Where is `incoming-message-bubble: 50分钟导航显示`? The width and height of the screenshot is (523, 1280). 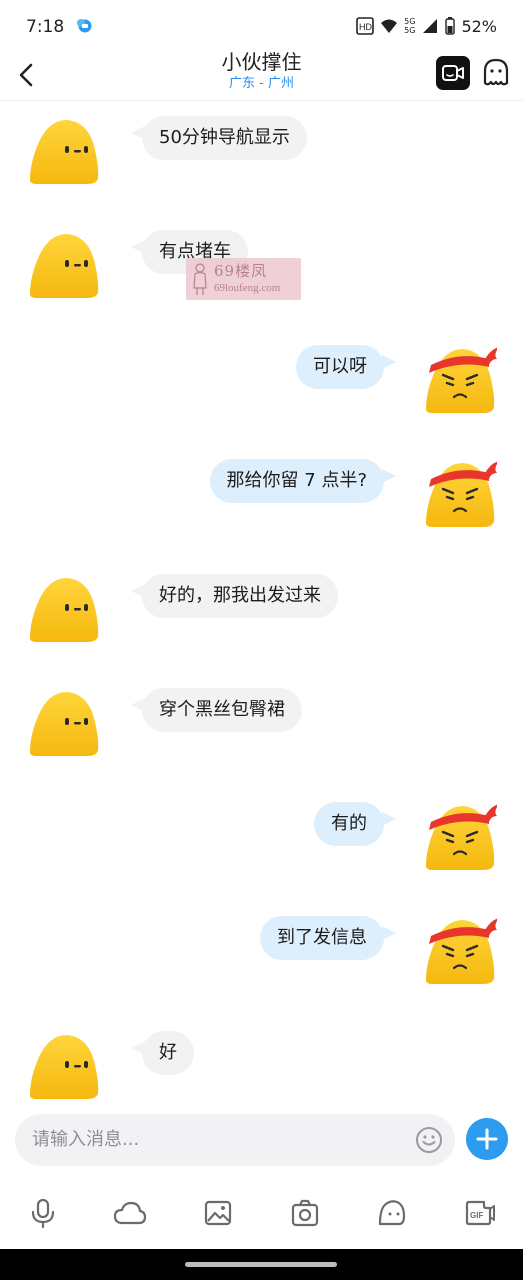
incoming-message-bubble: 50分钟导航显示 is located at coordinates (224, 138).